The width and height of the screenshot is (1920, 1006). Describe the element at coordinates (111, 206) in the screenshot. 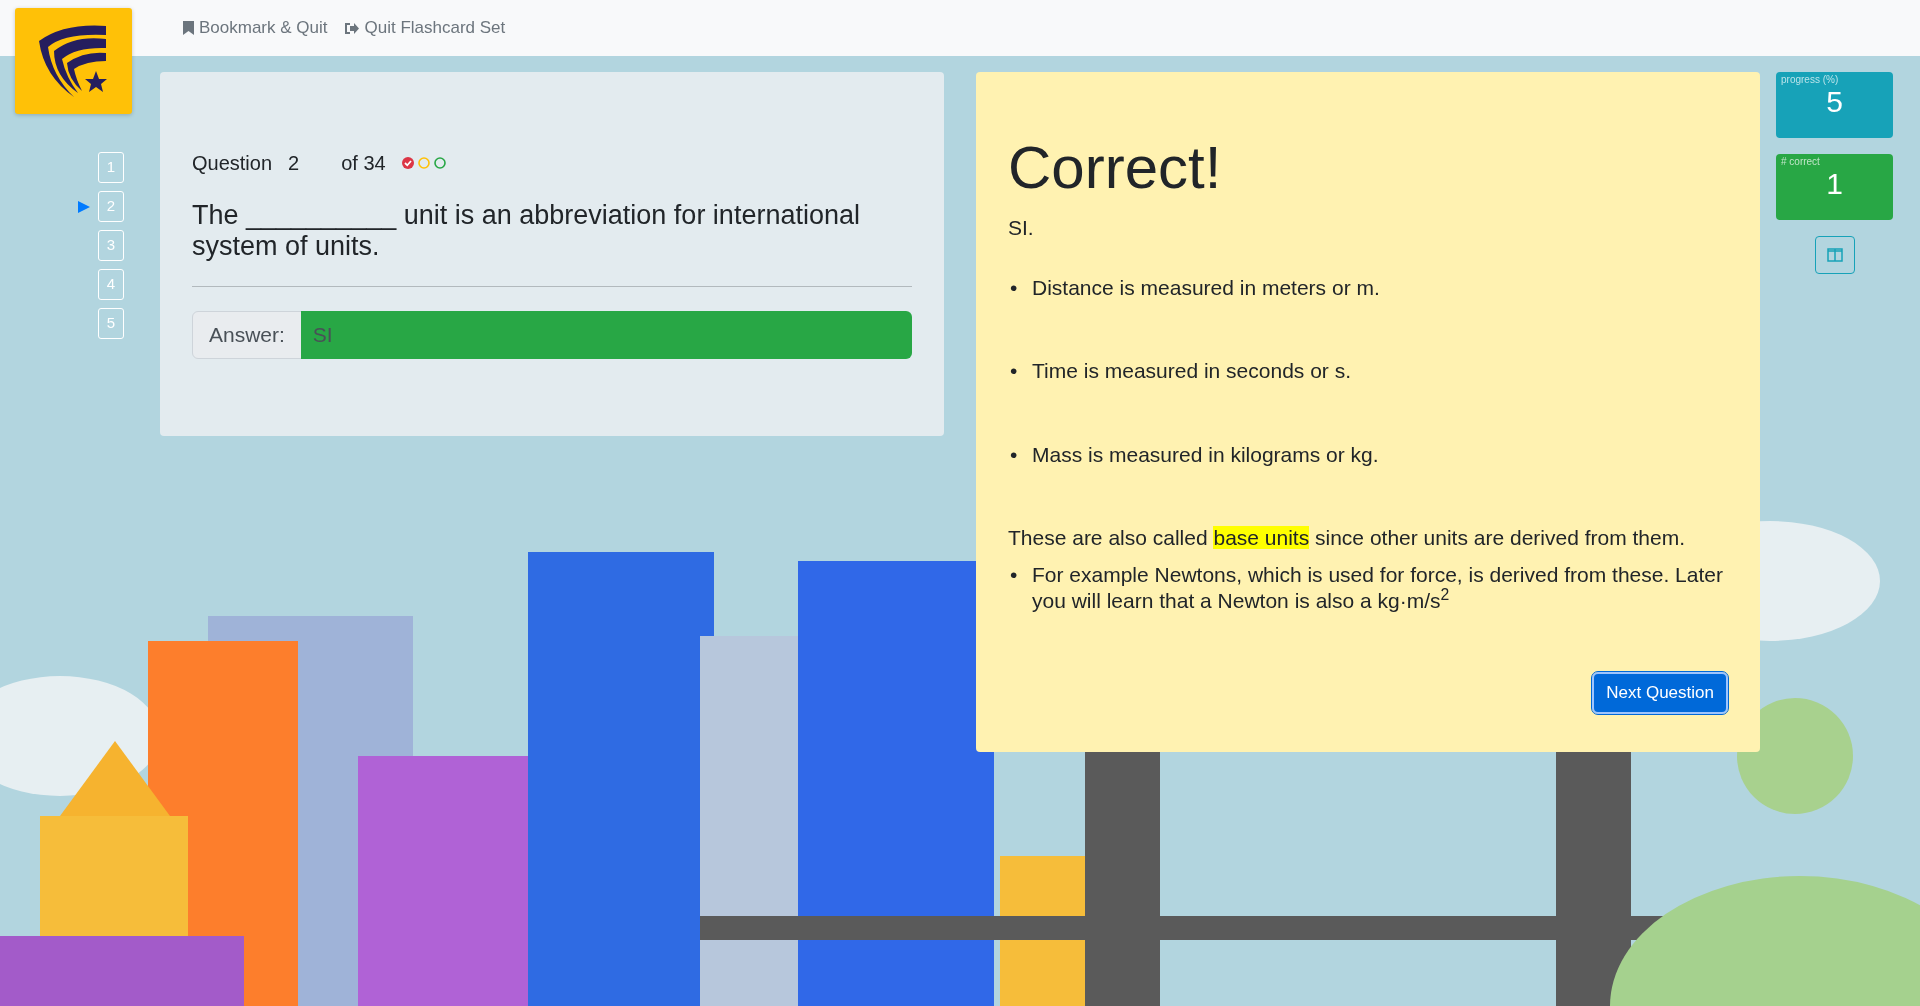

I see `question-number: 2` at that location.